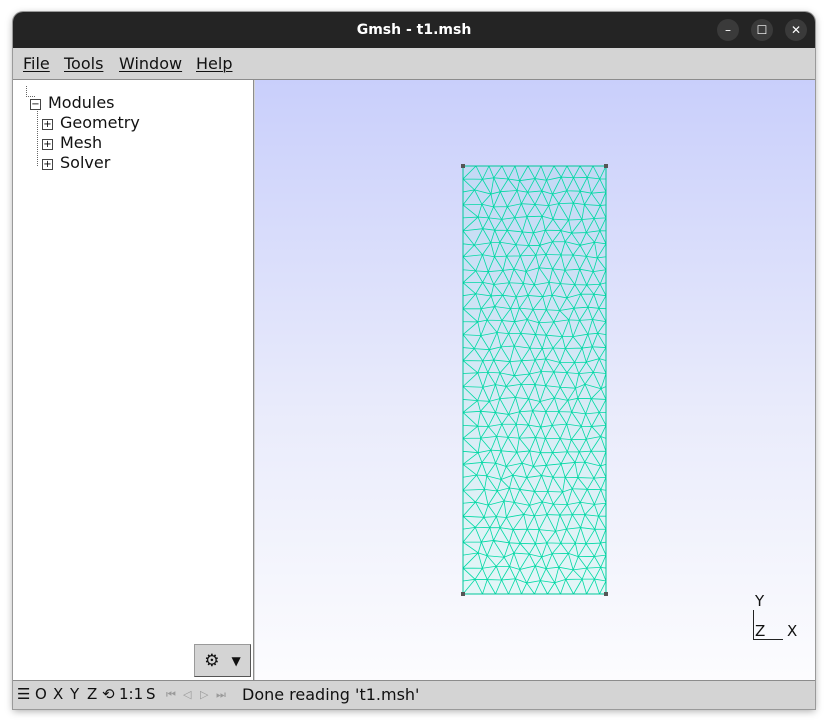 Image resolution: width=828 pixels, height=724 pixels. I want to click on window-title: Gmsh - t1.msh, so click(414, 30).